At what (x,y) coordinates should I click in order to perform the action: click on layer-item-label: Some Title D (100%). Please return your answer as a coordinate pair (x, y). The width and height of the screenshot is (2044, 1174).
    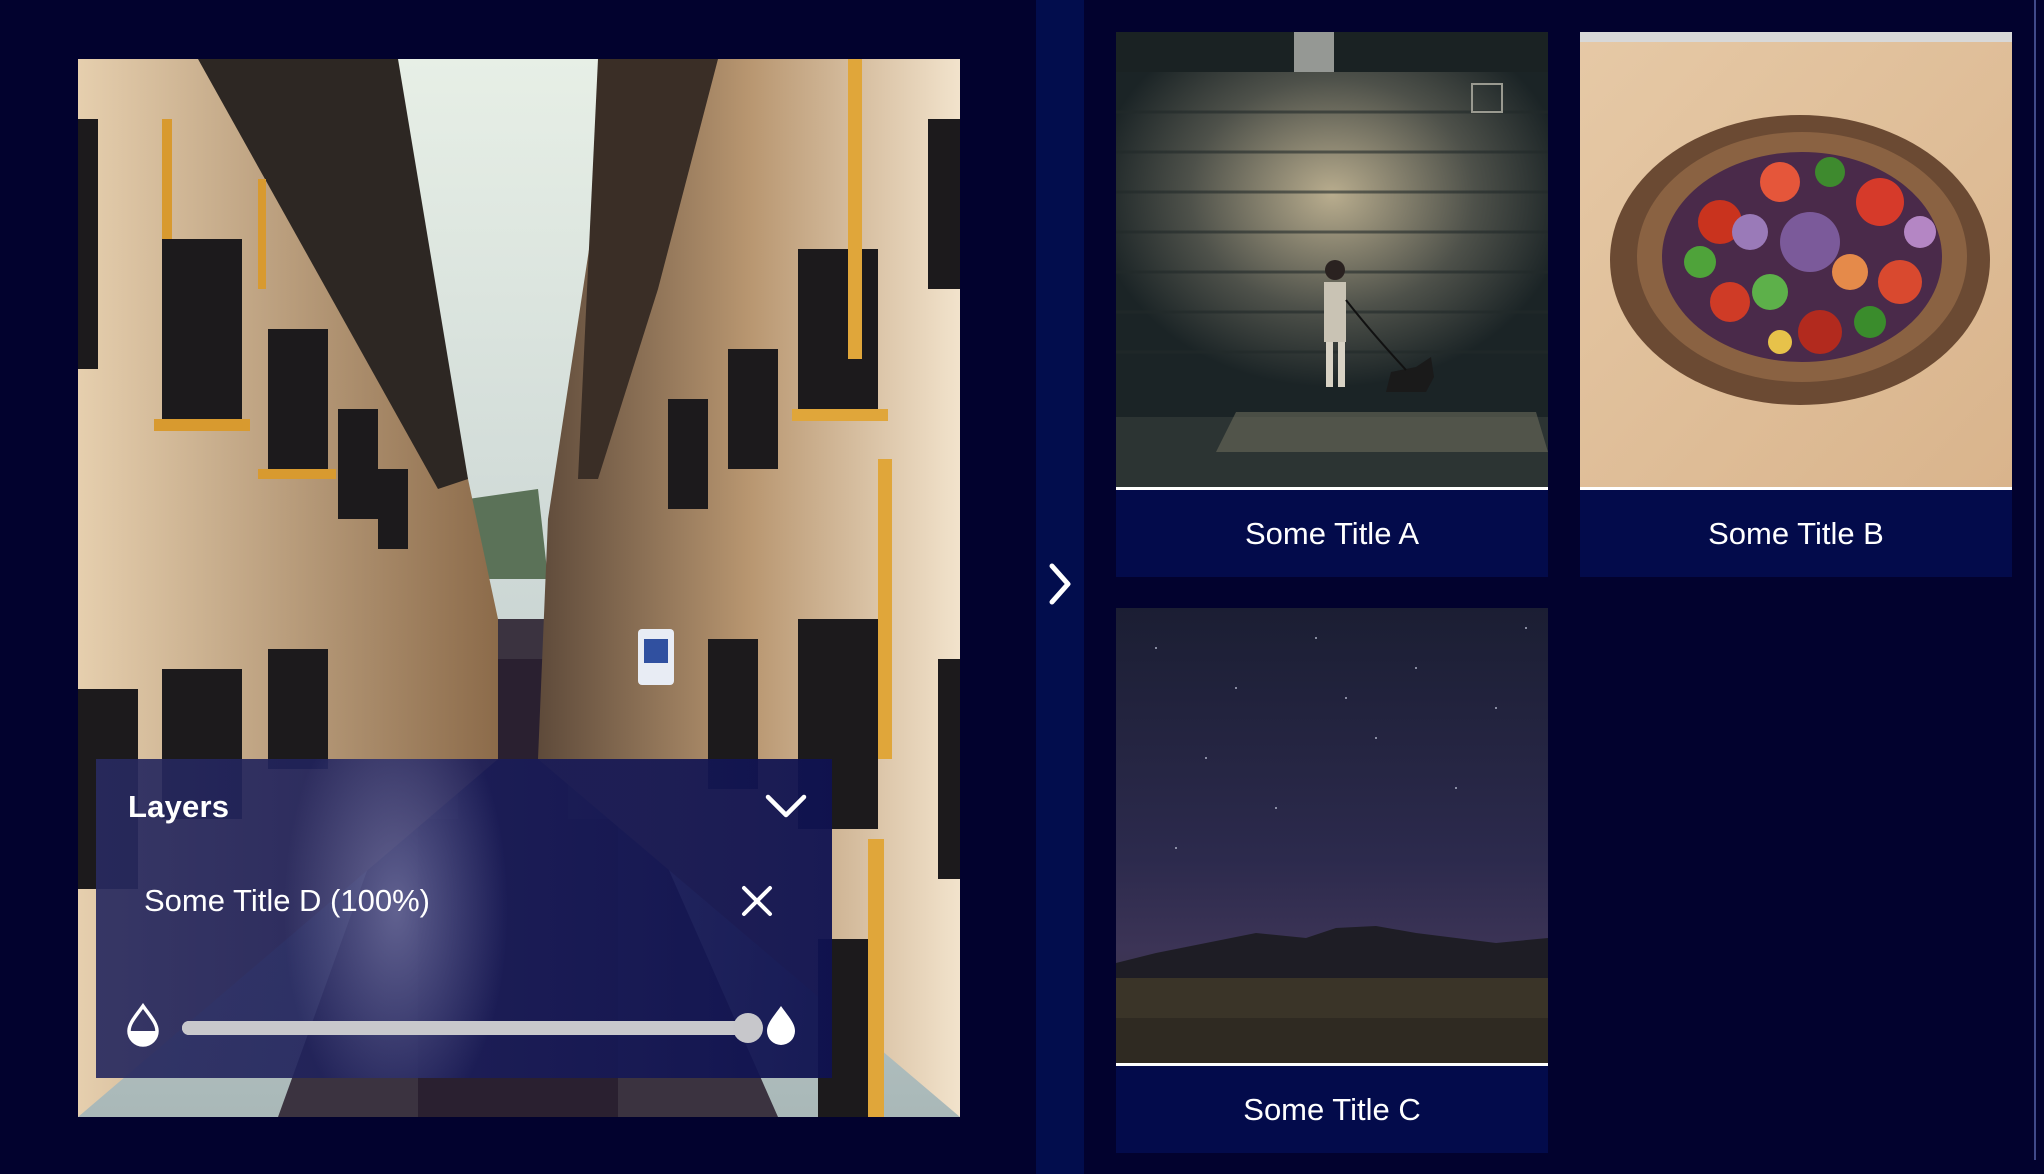
    Looking at the image, I should click on (287, 900).